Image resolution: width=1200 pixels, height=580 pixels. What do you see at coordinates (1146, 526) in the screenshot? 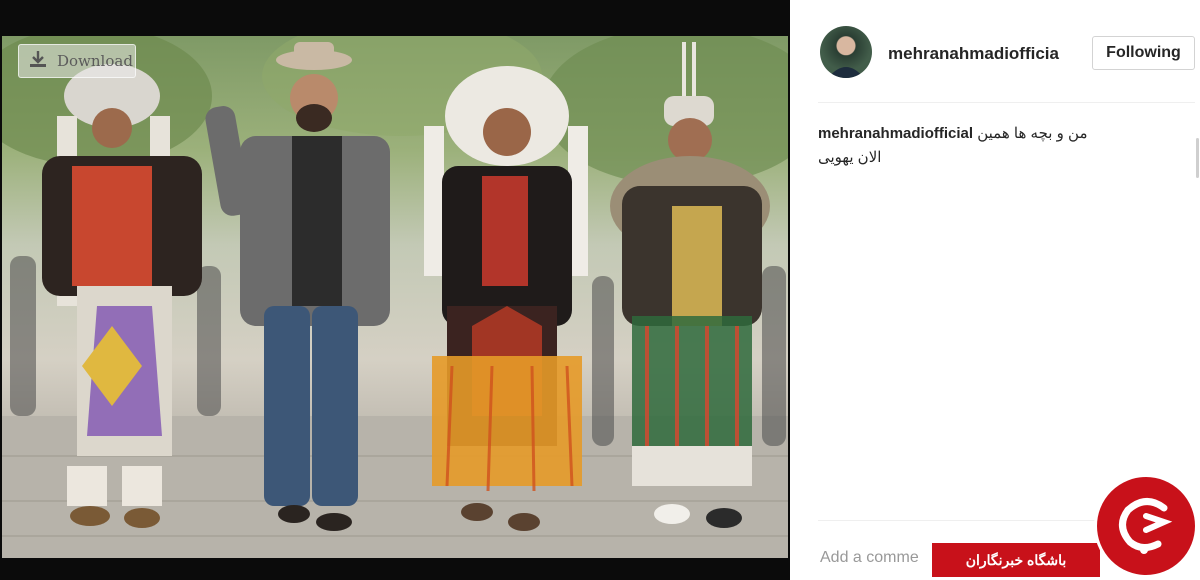
I see `watermark-logo-icon` at bounding box center [1146, 526].